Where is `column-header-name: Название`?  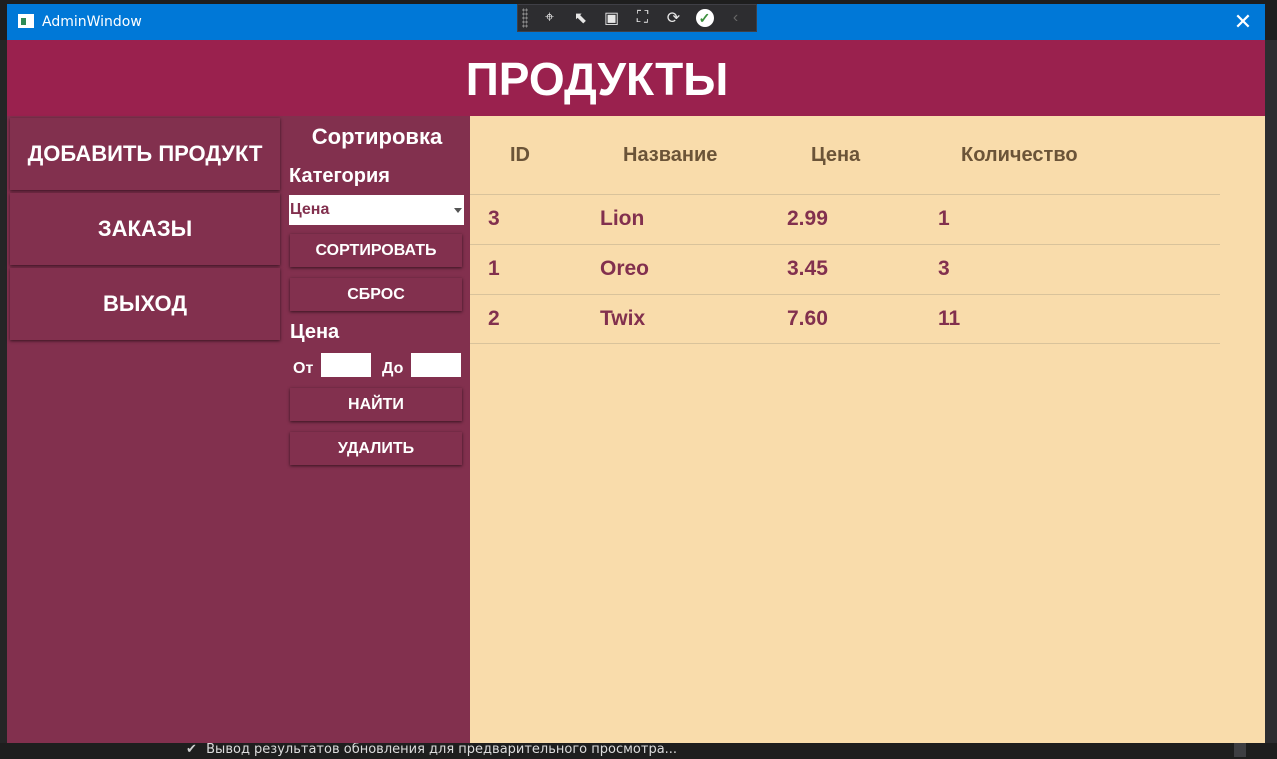 column-header-name: Название is located at coordinates (670, 155).